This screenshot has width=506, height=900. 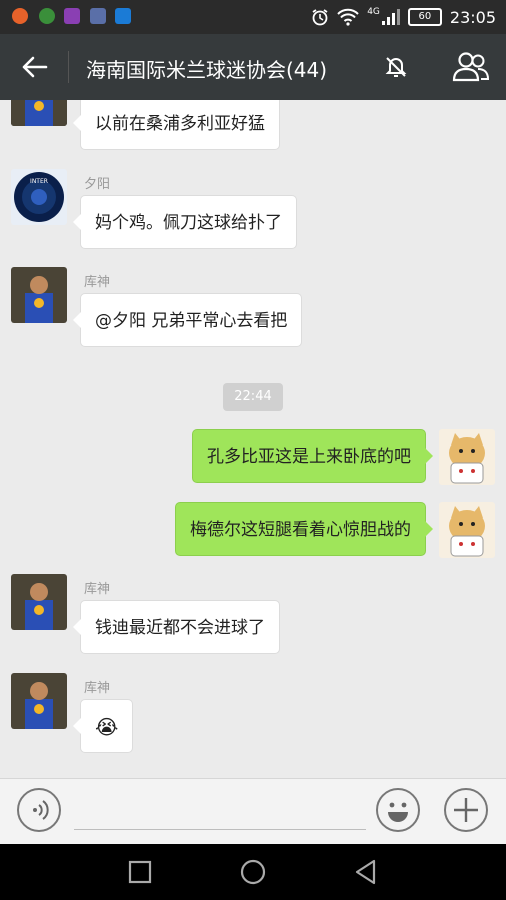 I want to click on message-row: 库神 钱迪最近都不会进球了, so click(x=253, y=616).